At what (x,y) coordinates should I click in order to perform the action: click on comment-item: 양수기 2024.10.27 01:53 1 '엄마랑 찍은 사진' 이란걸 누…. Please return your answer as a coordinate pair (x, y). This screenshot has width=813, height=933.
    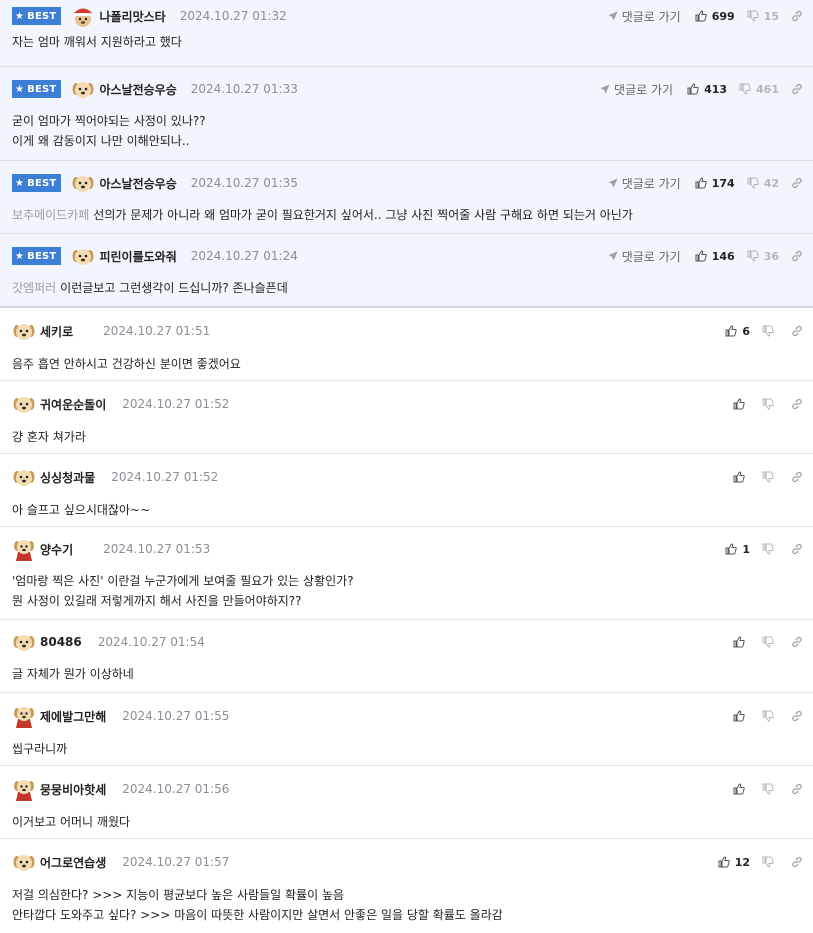
    Looking at the image, I should click on (406, 573).